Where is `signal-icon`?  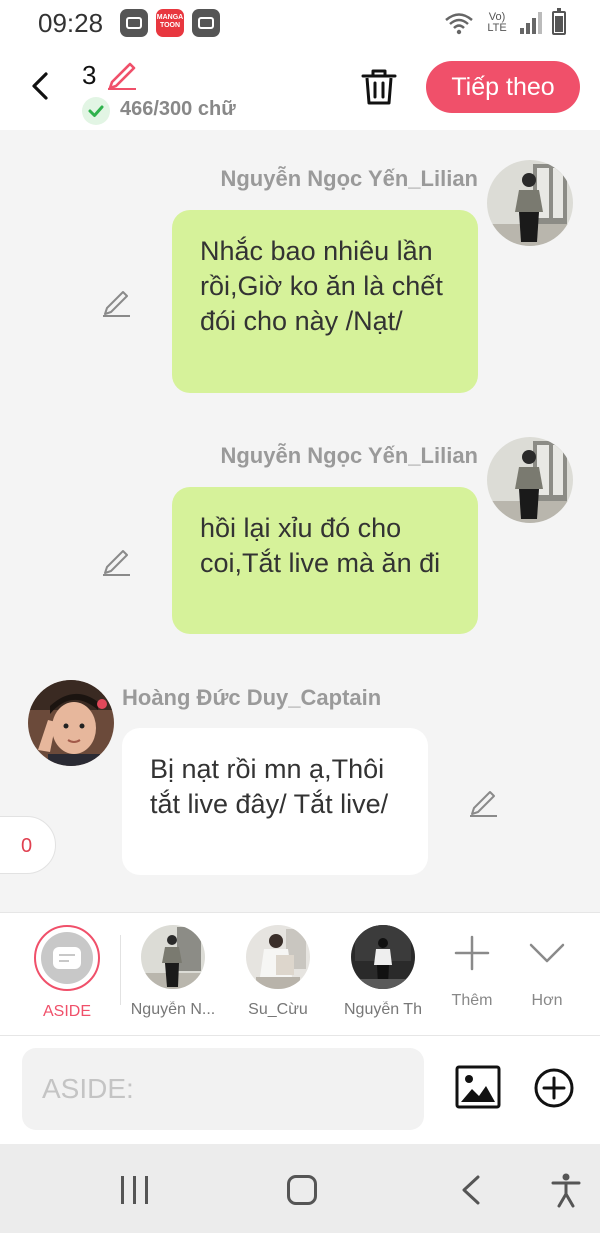 signal-icon is located at coordinates (531, 23).